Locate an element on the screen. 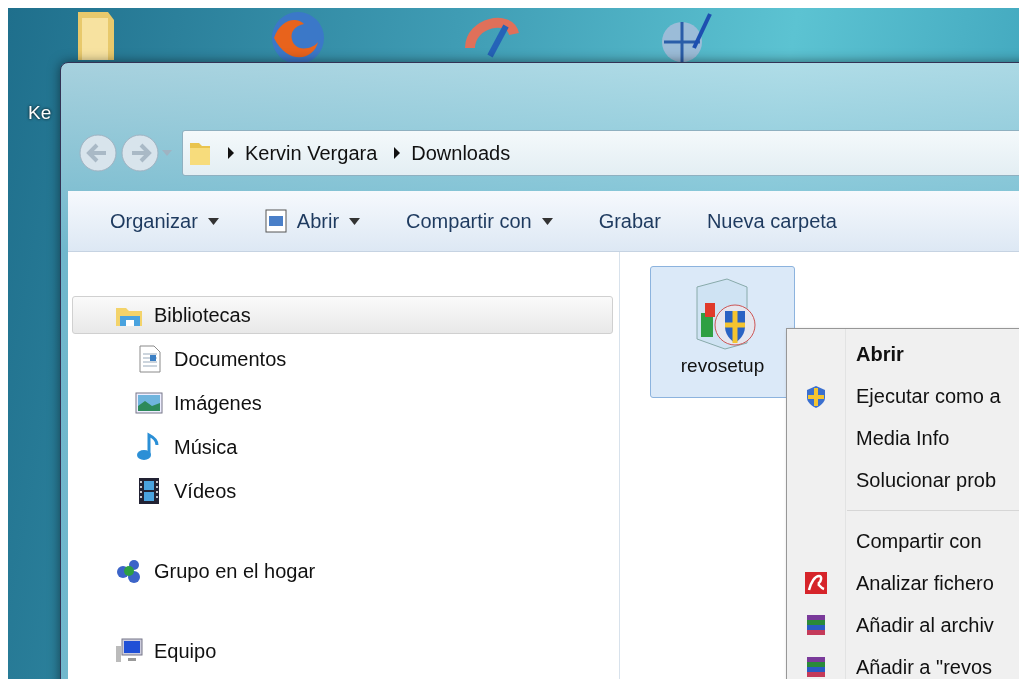 The height and width of the screenshot is (679, 1019). nav-item: Equipo is located at coordinates (342, 651).